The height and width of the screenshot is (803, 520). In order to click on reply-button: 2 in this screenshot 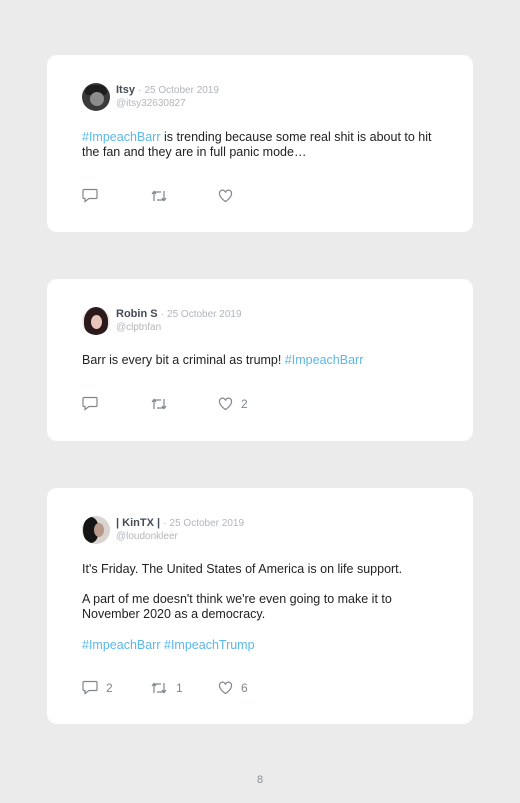, I will do `click(116, 687)`.